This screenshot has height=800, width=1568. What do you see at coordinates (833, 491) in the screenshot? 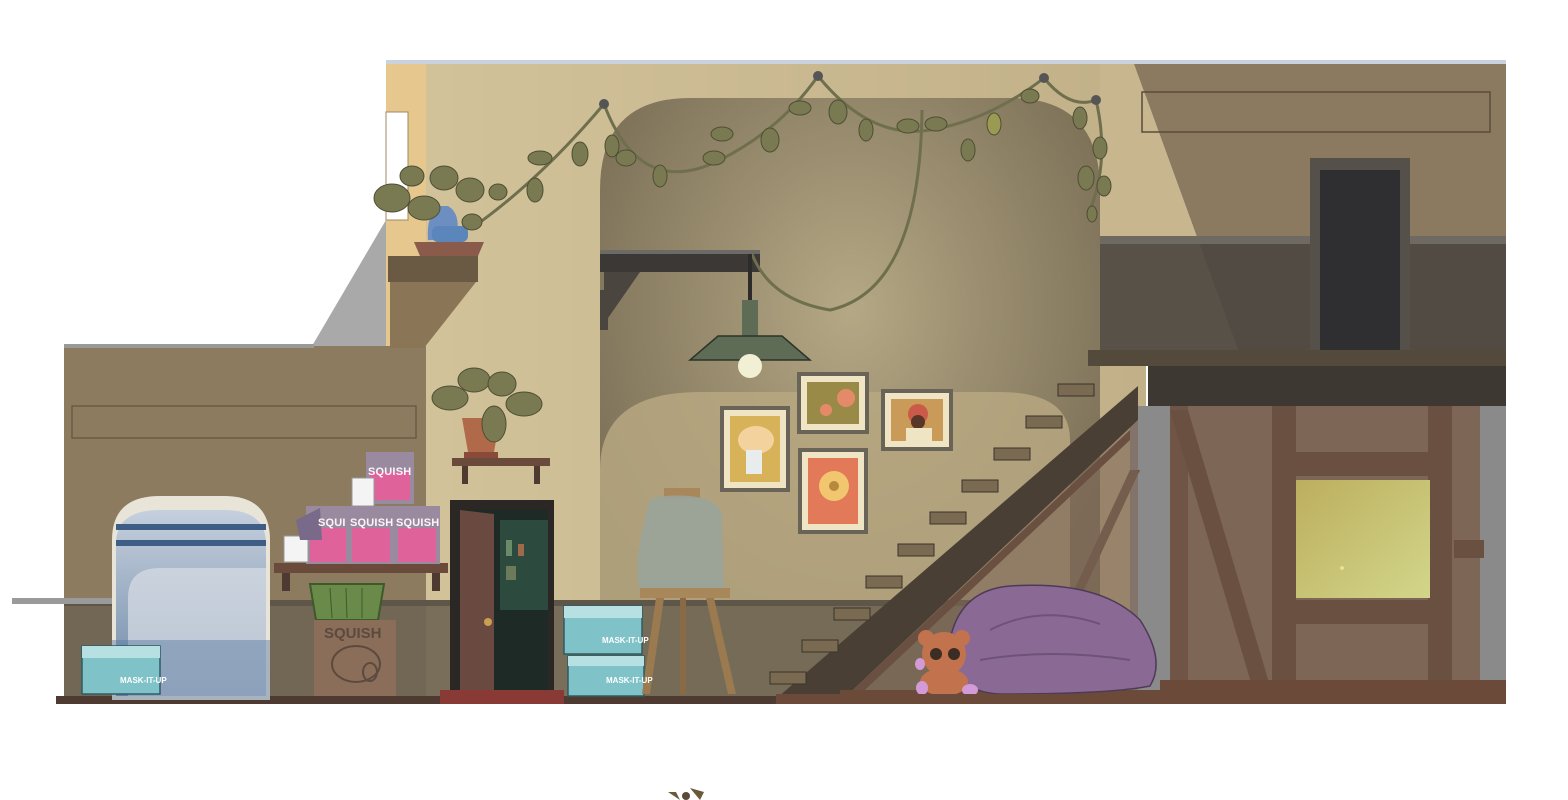
I see `flower-frame` at bounding box center [833, 491].